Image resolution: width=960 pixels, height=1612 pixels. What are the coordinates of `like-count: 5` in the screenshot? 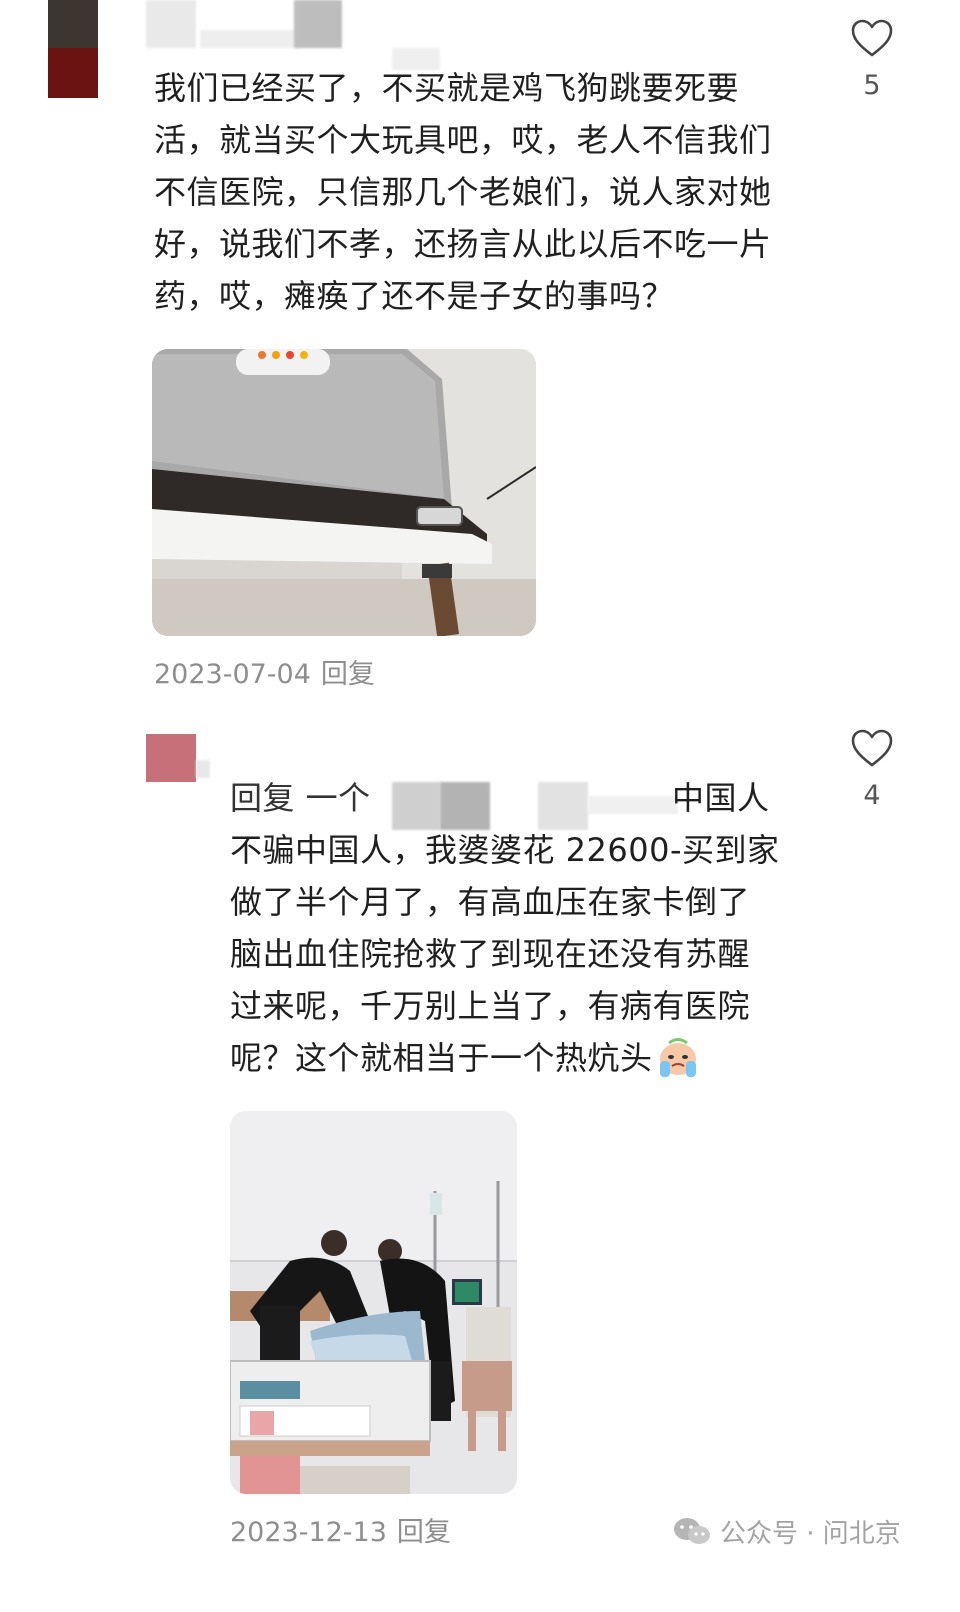 It's located at (872, 85).